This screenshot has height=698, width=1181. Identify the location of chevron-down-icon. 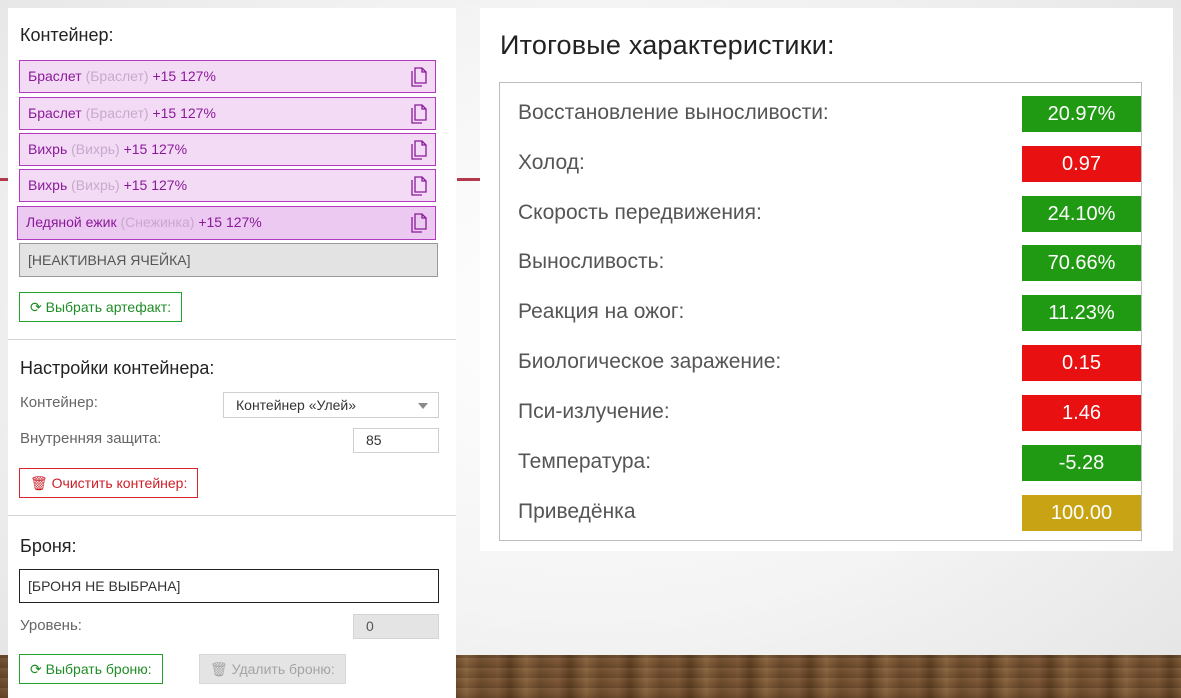
(423, 406).